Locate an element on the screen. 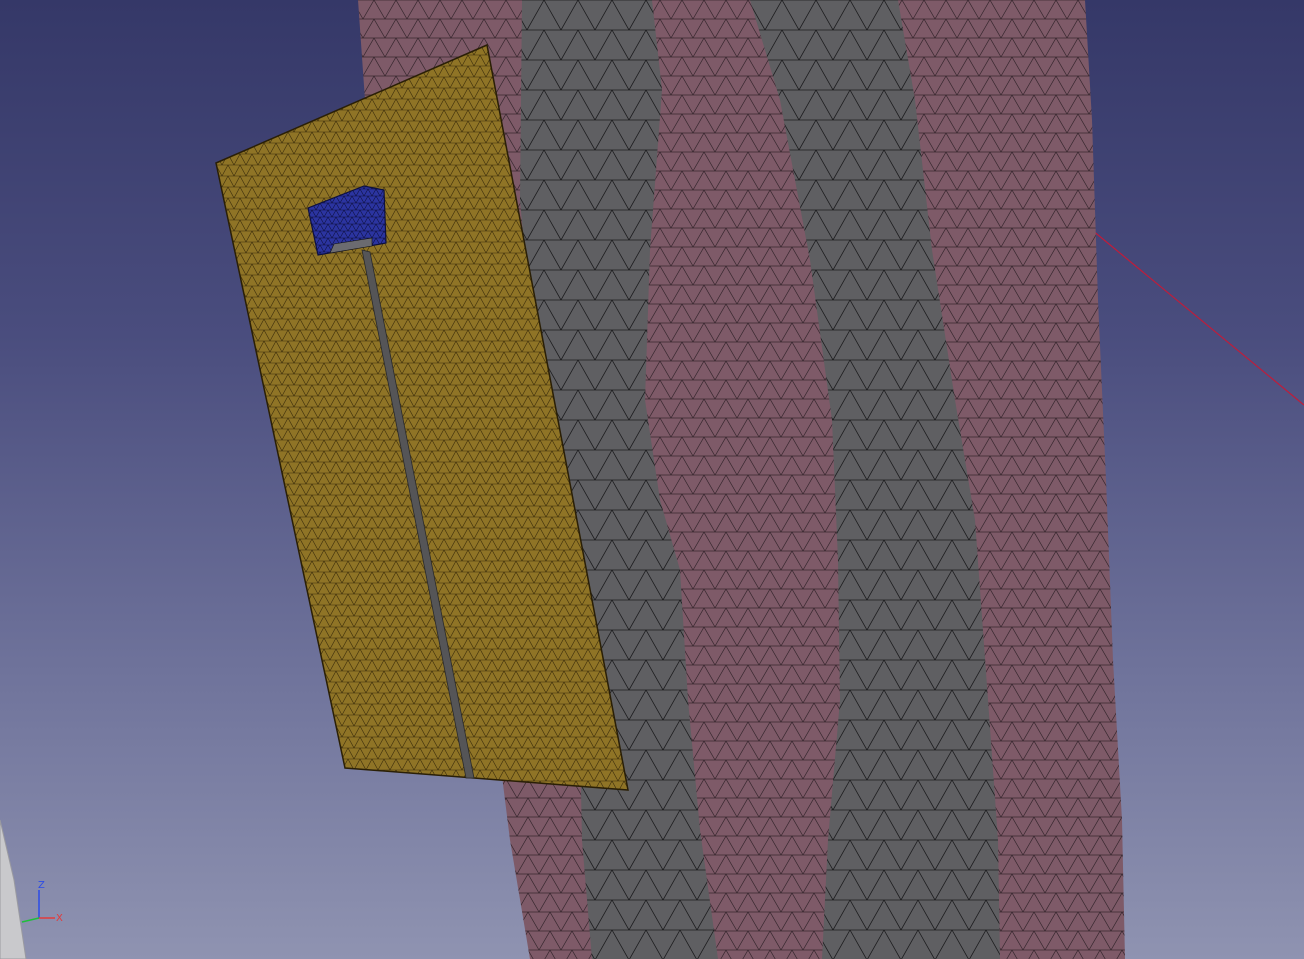 The image size is (1304, 959). partial-object is located at coordinates (13, 889).